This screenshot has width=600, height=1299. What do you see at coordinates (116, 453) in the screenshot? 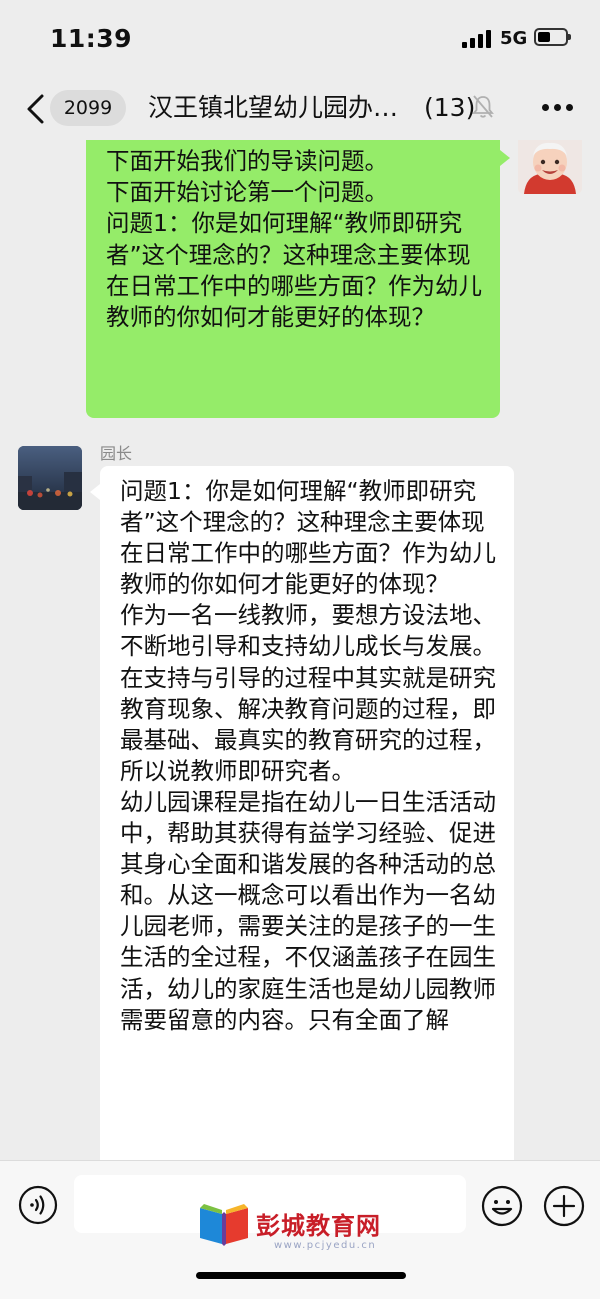
I see `sender-name: 园长` at bounding box center [116, 453].